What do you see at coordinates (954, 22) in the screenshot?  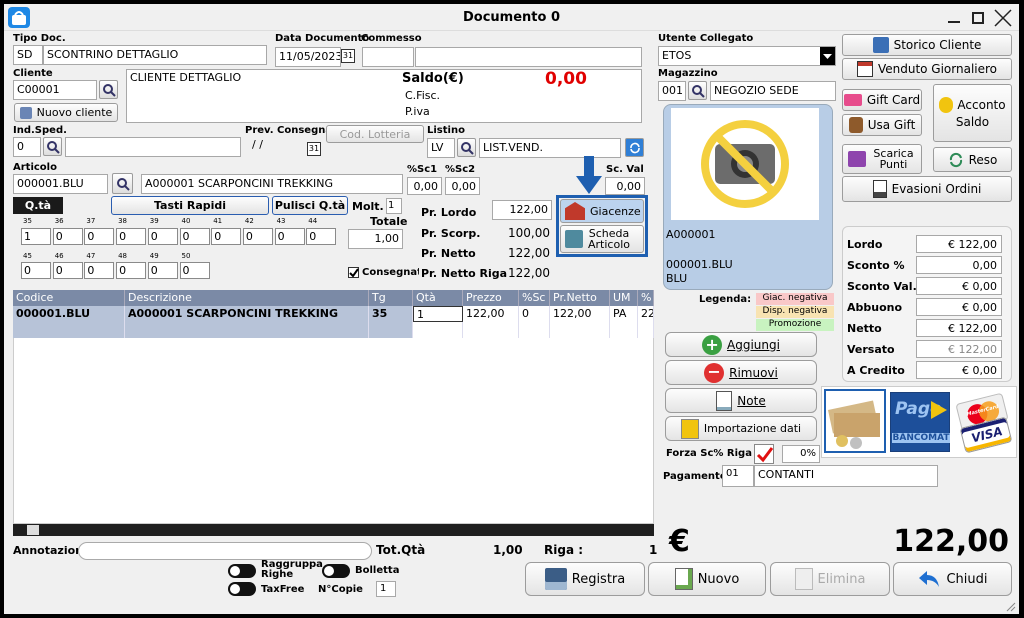 I see `minimize-icon` at bounding box center [954, 22].